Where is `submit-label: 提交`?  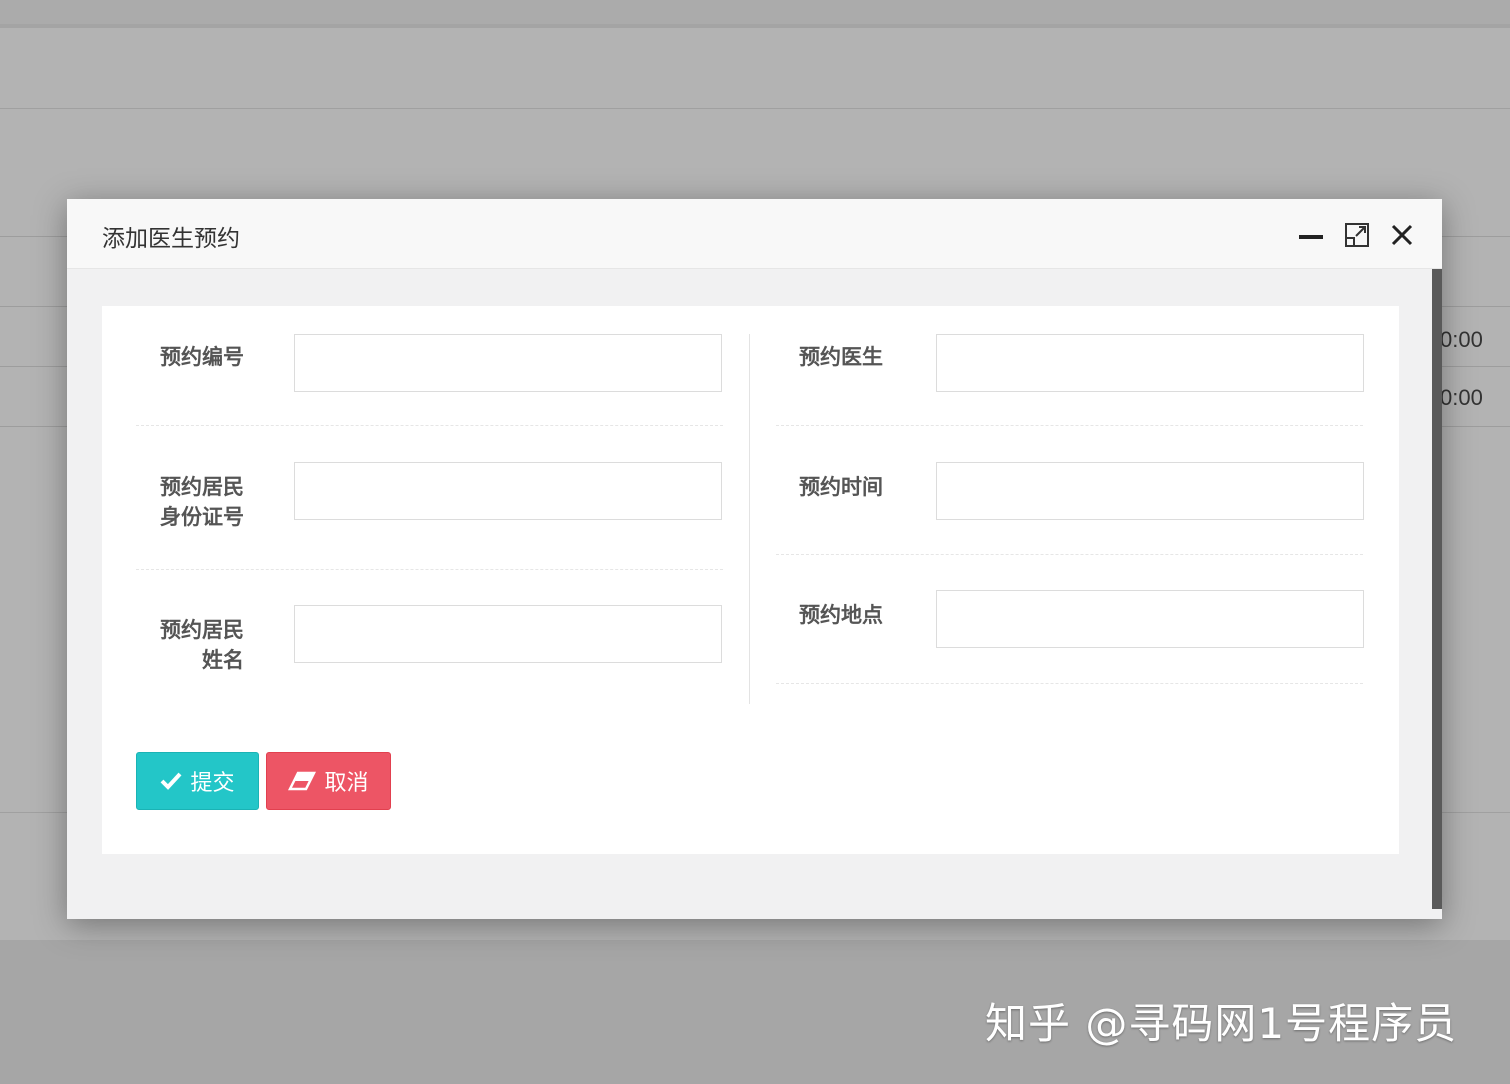 submit-label: 提交 is located at coordinates (212, 783).